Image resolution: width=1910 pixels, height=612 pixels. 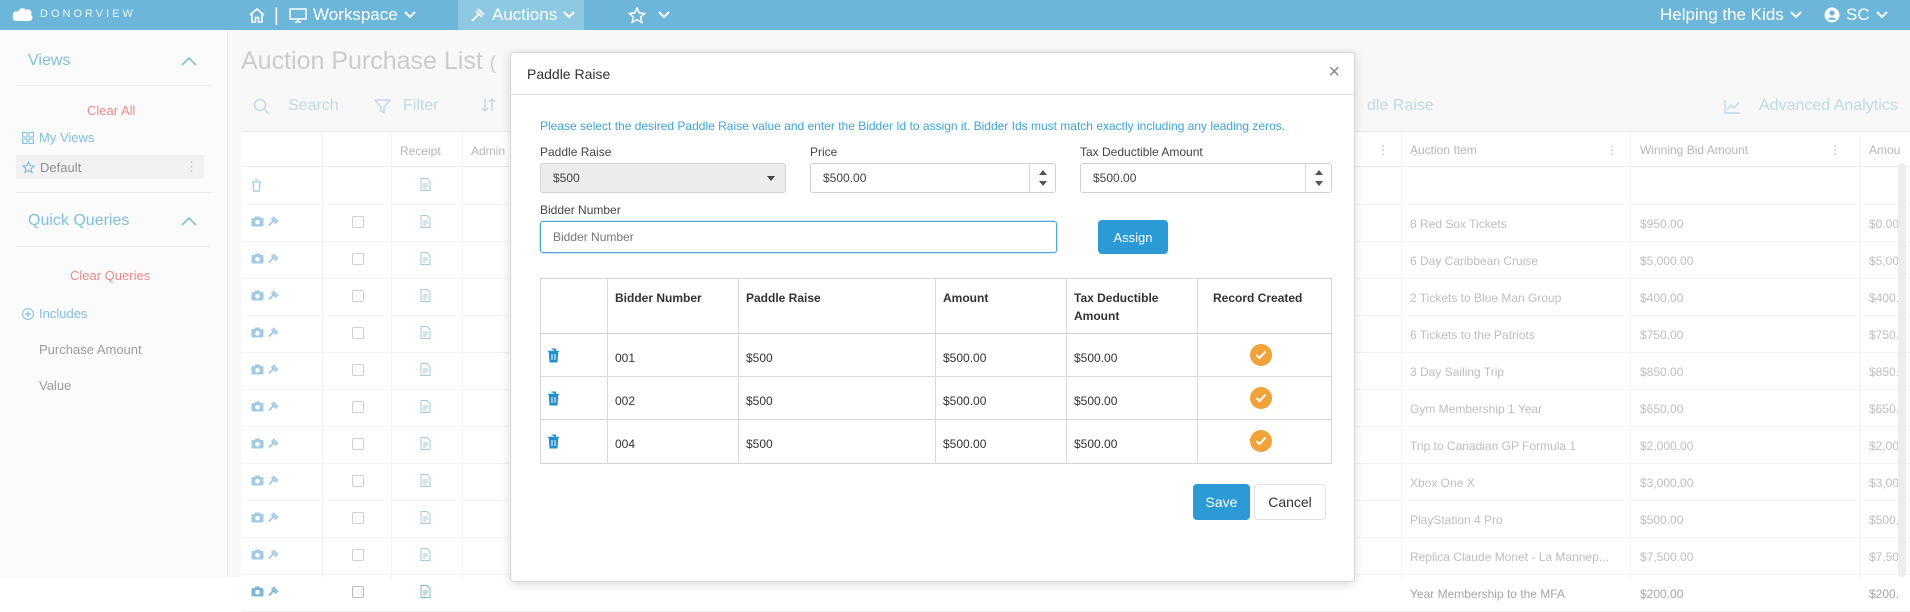 I want to click on price-value: $500.00, so click(x=845, y=178).